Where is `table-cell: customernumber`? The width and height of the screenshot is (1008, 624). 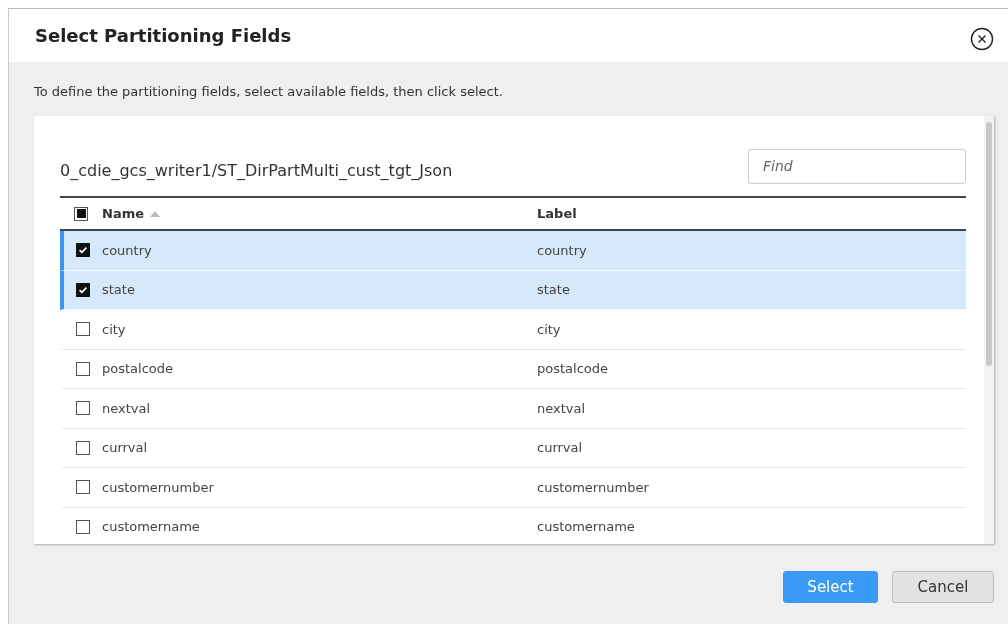 table-cell: customernumber is located at coordinates (593, 487).